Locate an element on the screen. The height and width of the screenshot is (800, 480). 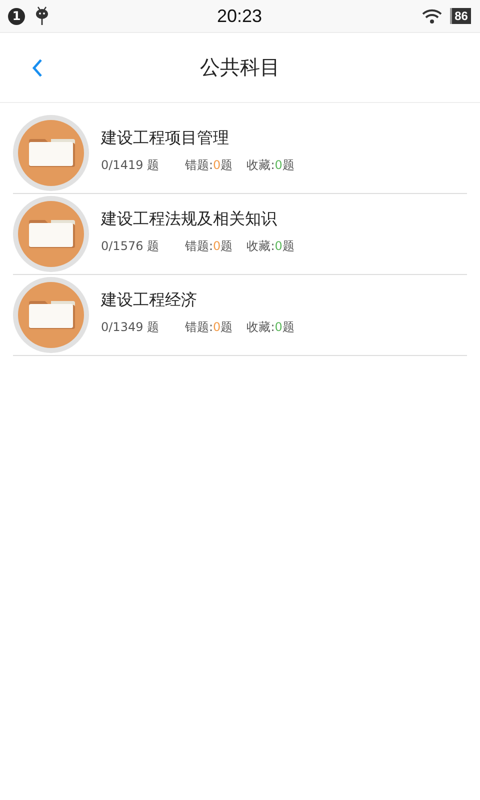
battery-level: 86 is located at coordinates (460, 16).